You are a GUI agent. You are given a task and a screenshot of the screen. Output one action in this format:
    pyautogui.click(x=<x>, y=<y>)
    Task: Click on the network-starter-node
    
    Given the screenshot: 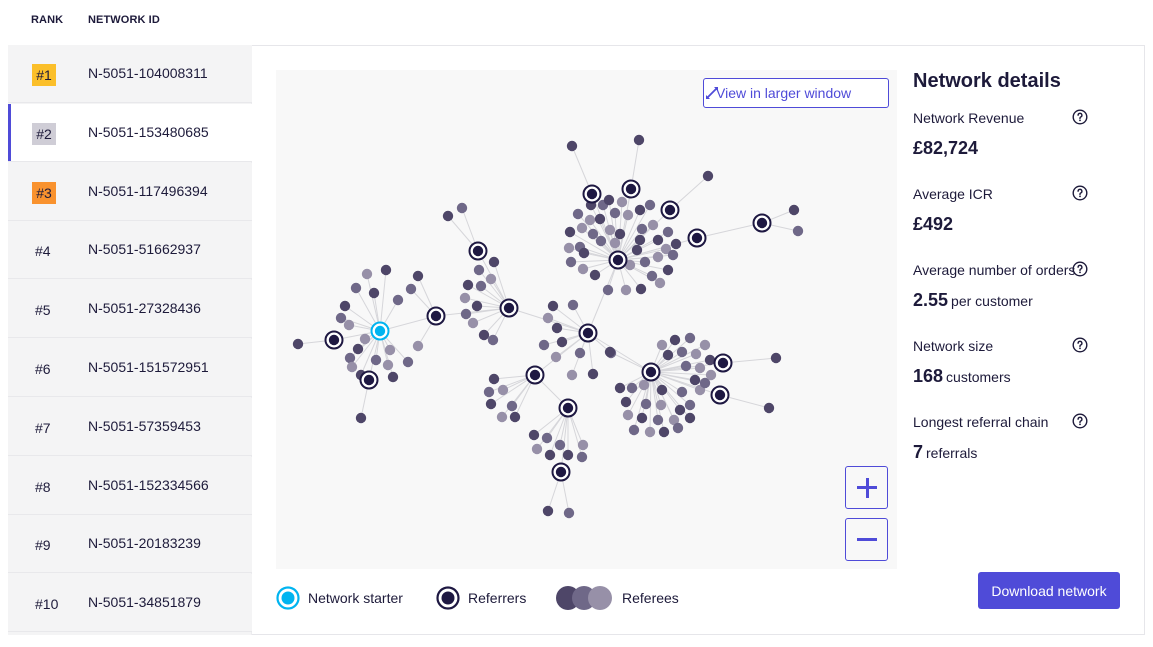 What is the action you would take?
    pyautogui.click(x=380, y=331)
    